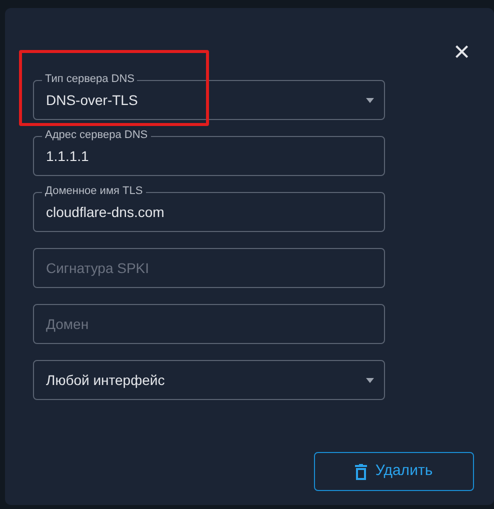 Image resolution: width=494 pixels, height=509 pixels. I want to click on field-placeholder: Сигнатура SPKI, so click(98, 268).